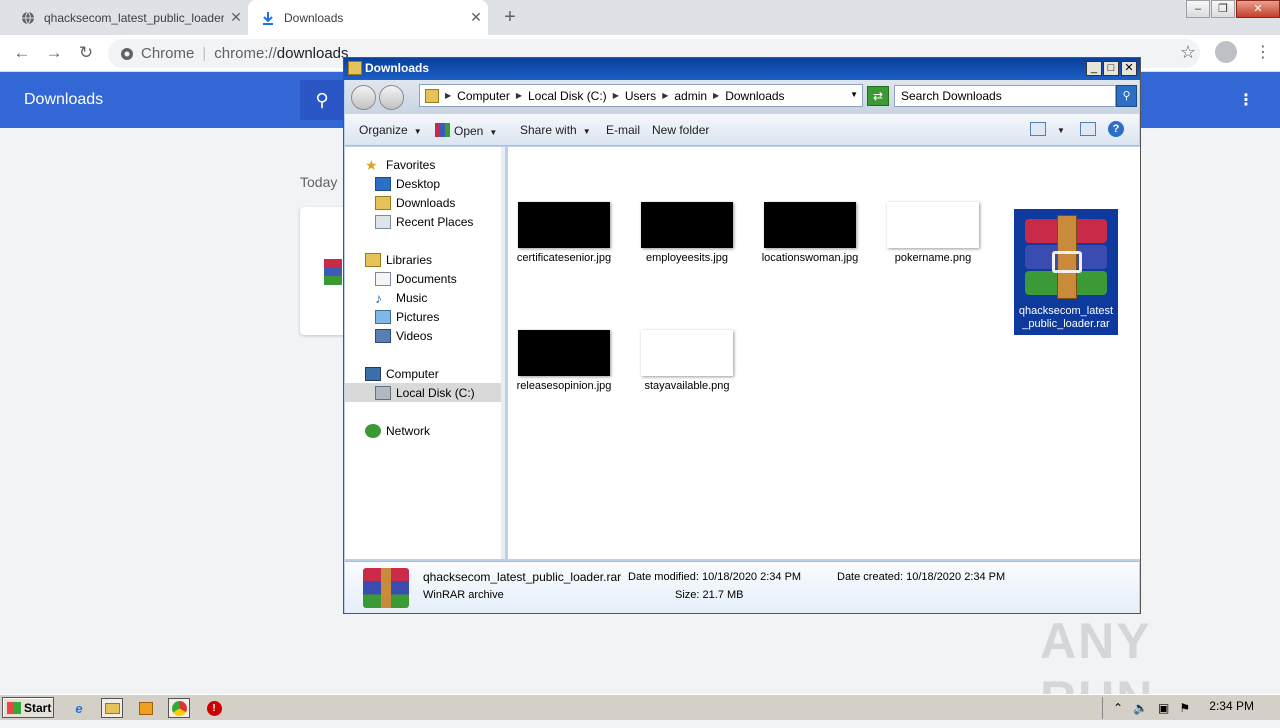  What do you see at coordinates (423, 297) in the screenshot?
I see `nav-music: ♪ Music` at bounding box center [423, 297].